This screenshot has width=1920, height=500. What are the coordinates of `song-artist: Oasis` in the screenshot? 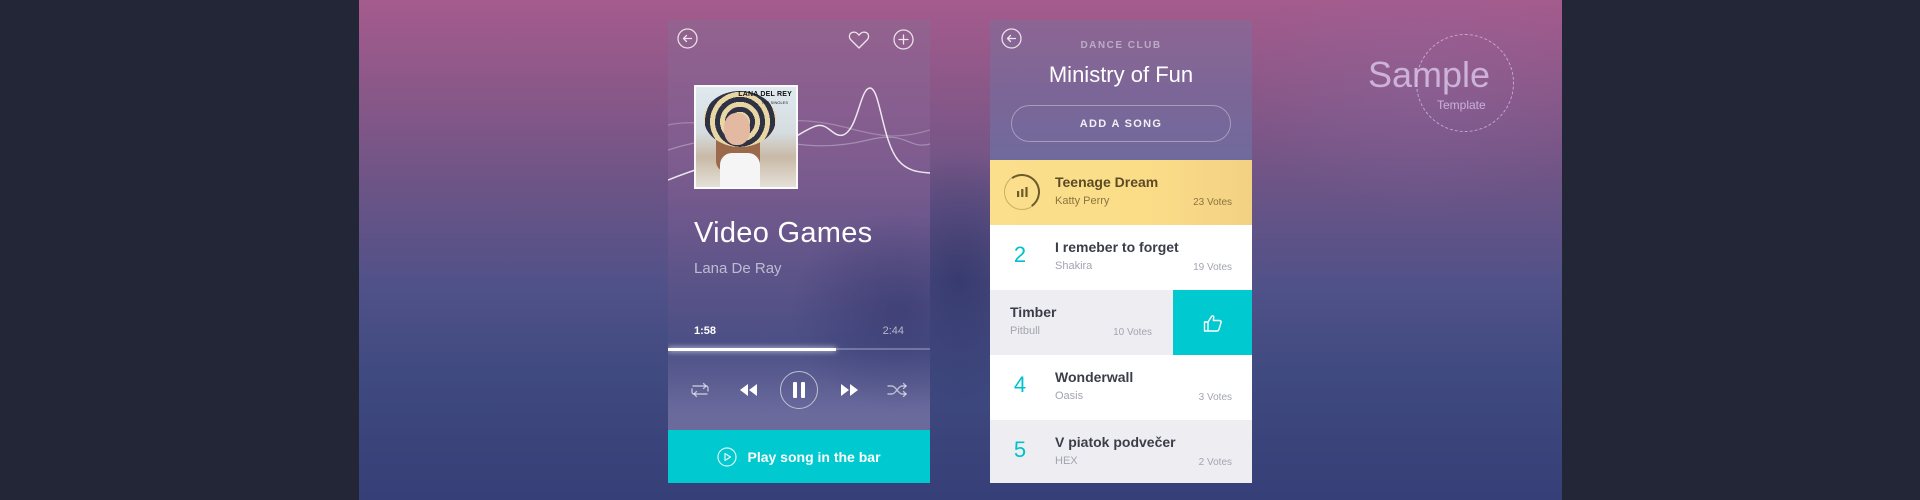 It's located at (1069, 396).